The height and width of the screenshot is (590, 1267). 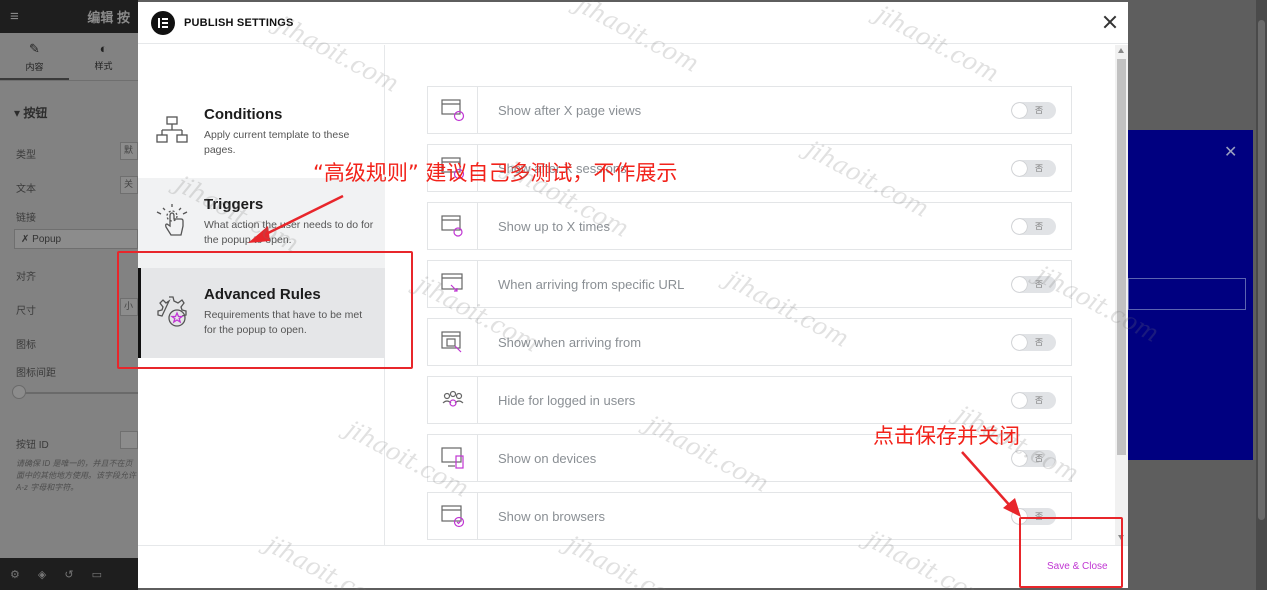 I want to click on arrowhead-triggers, so click(x=259, y=234).